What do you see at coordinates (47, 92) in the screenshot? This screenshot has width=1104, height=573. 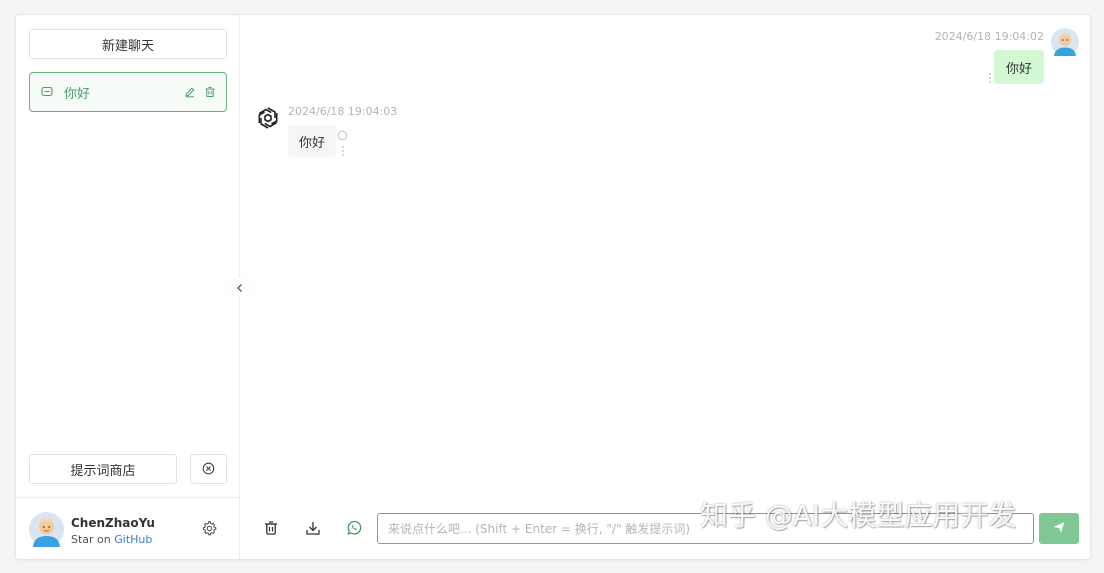 I see `chat-bubble-icon` at bounding box center [47, 92].